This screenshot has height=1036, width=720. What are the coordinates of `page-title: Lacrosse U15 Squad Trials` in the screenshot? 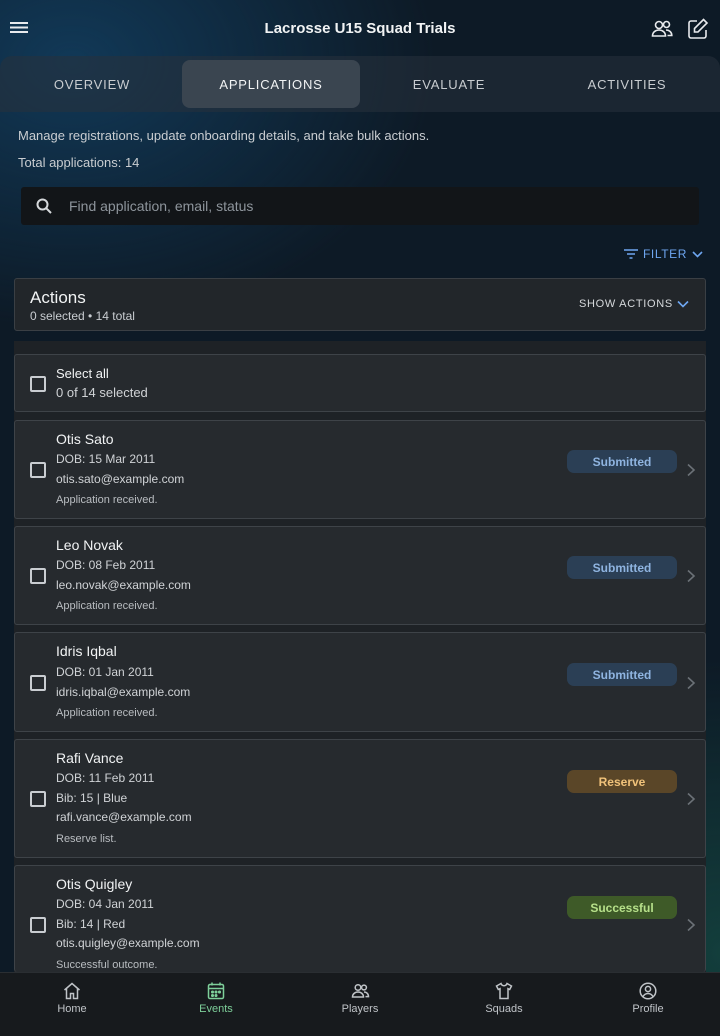 It's located at (360, 28).